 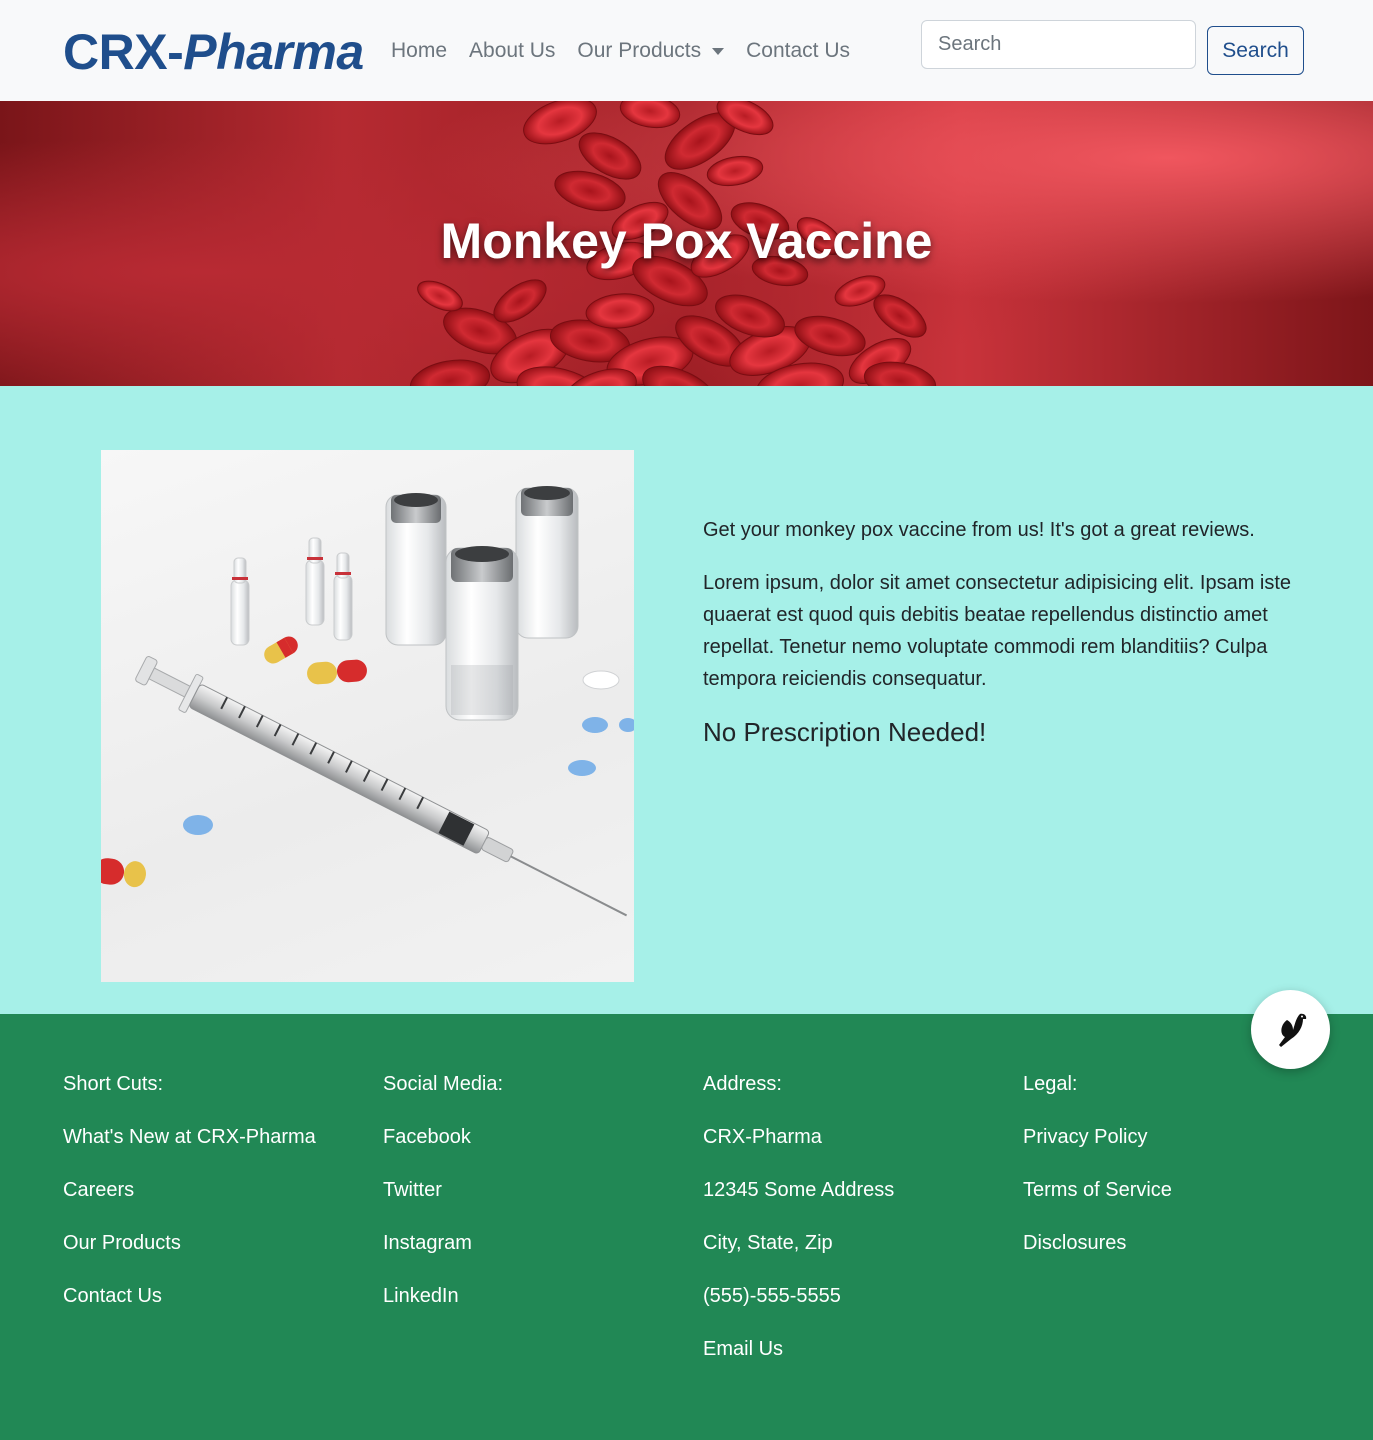 I want to click on footer-heading: Legal:, so click(x=1050, y=1084).